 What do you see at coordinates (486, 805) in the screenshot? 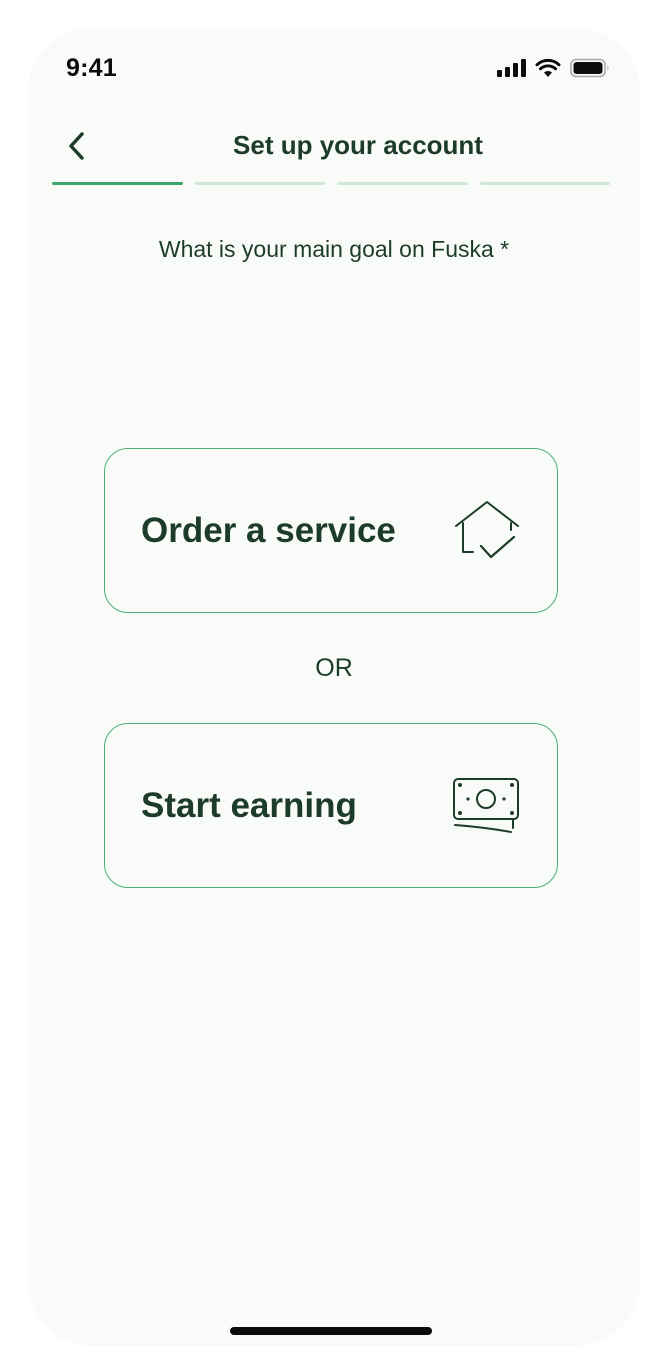
I see `money-bill-icon` at bounding box center [486, 805].